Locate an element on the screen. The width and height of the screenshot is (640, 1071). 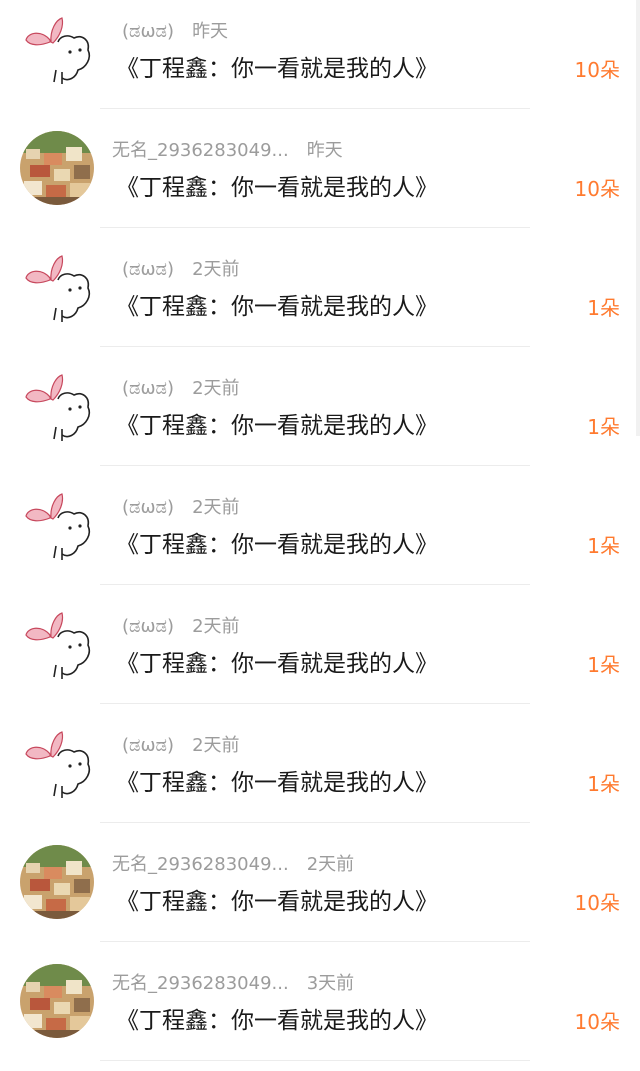
list-item: (ಡωಡ) 昨天 《丁程鑫：你一看就是我的人》 10朵 is located at coordinates (320, 59).